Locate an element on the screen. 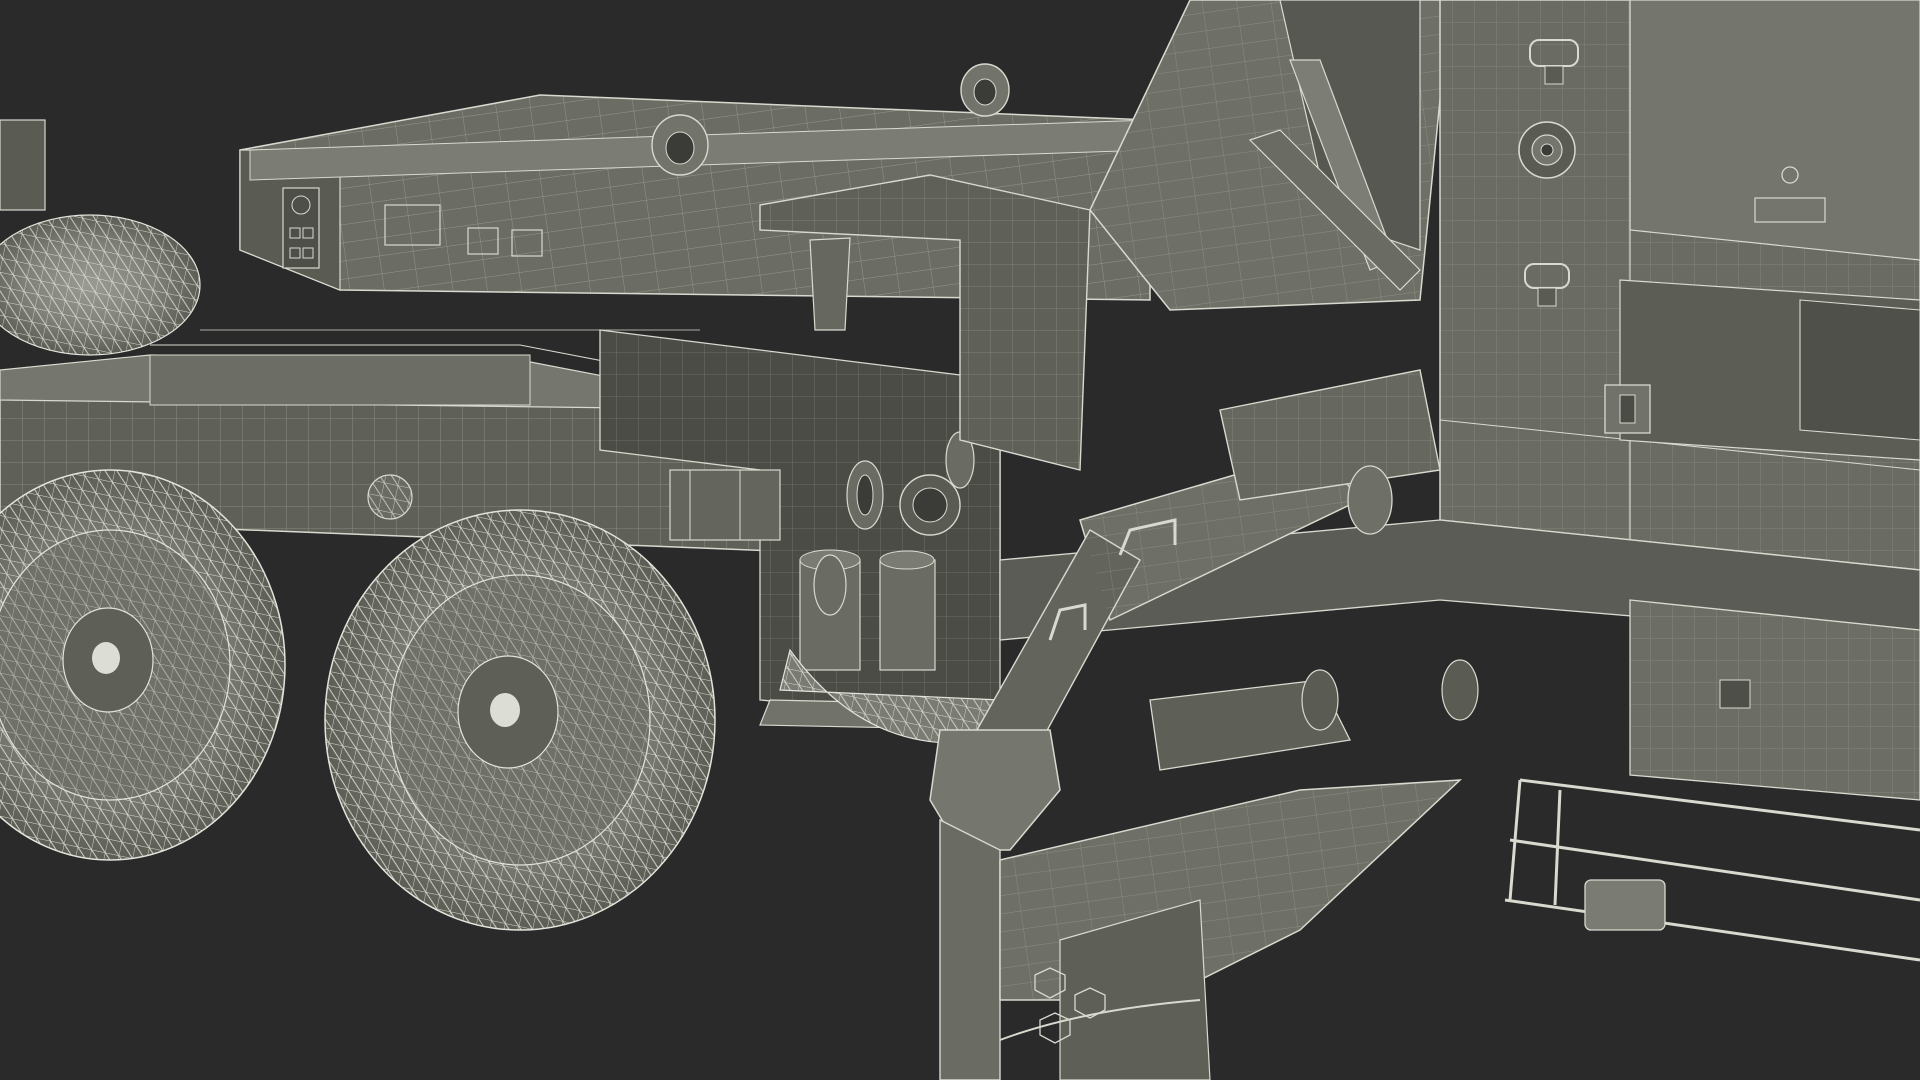 This screenshot has width=1920, height=1080. latch is located at coordinates (1627, 409).